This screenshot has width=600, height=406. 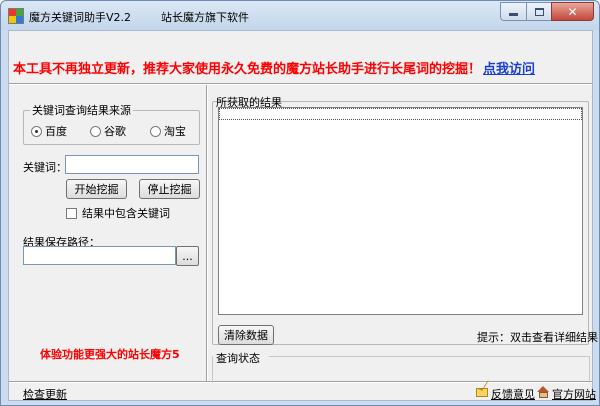 I want to click on app-logo-icon, so click(x=16, y=16).